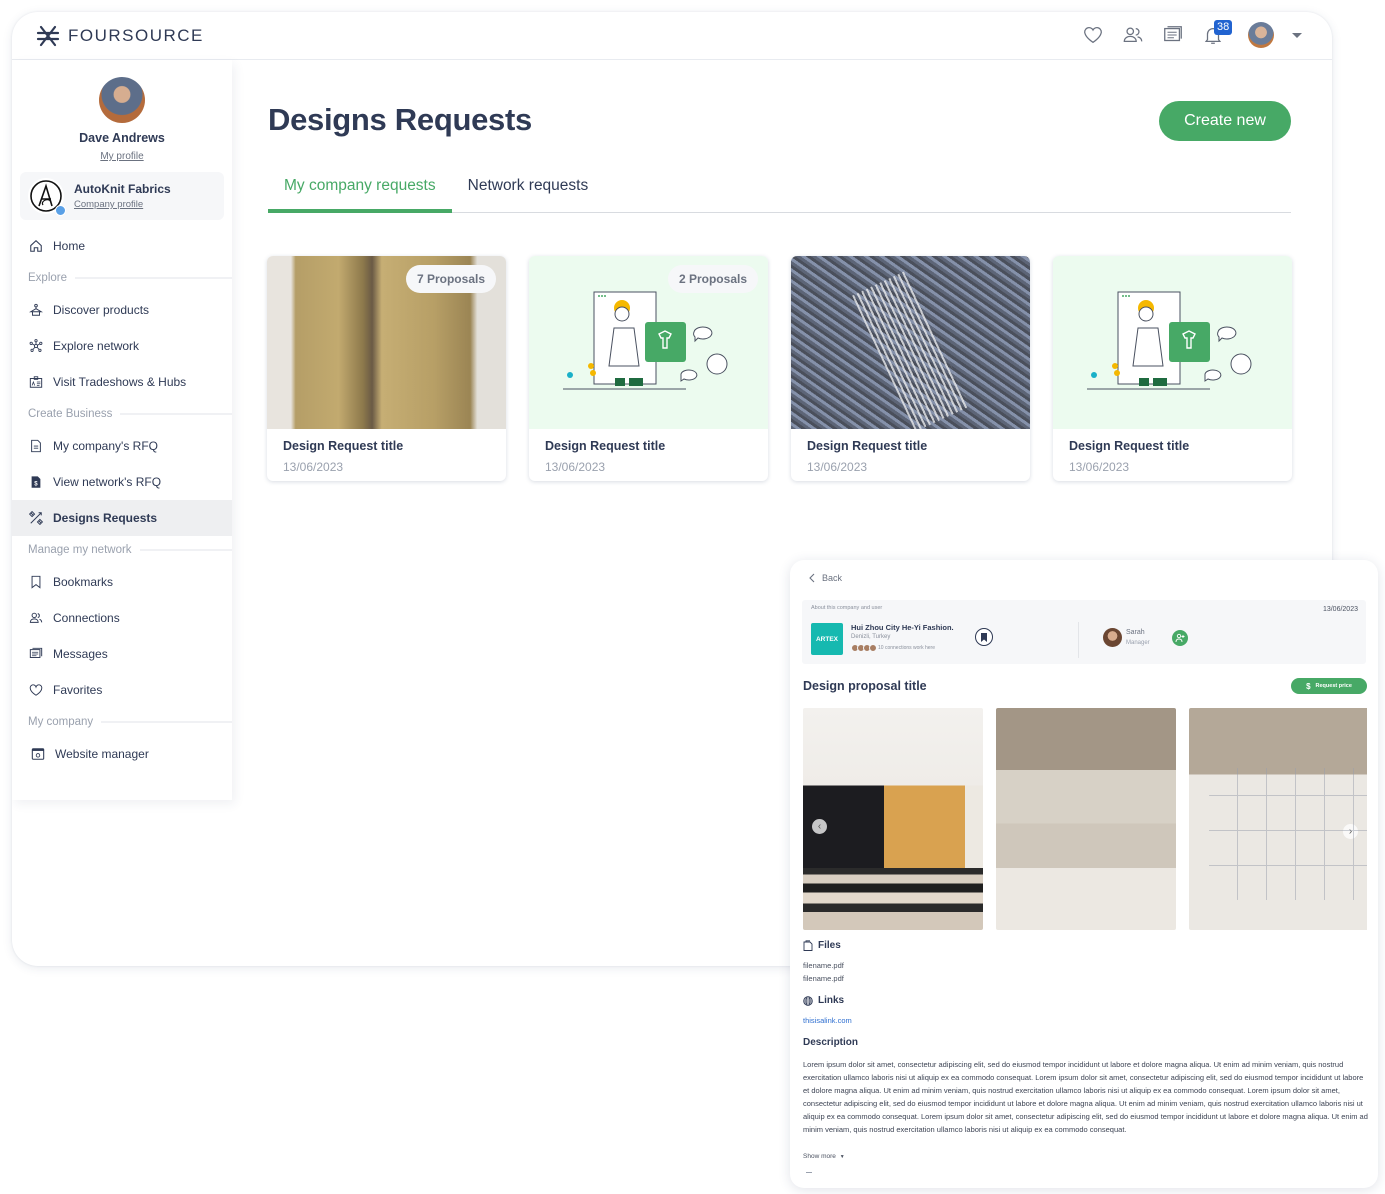 The image size is (1385, 1194). What do you see at coordinates (1225, 121) in the screenshot?
I see `create-new-button: Create new` at bounding box center [1225, 121].